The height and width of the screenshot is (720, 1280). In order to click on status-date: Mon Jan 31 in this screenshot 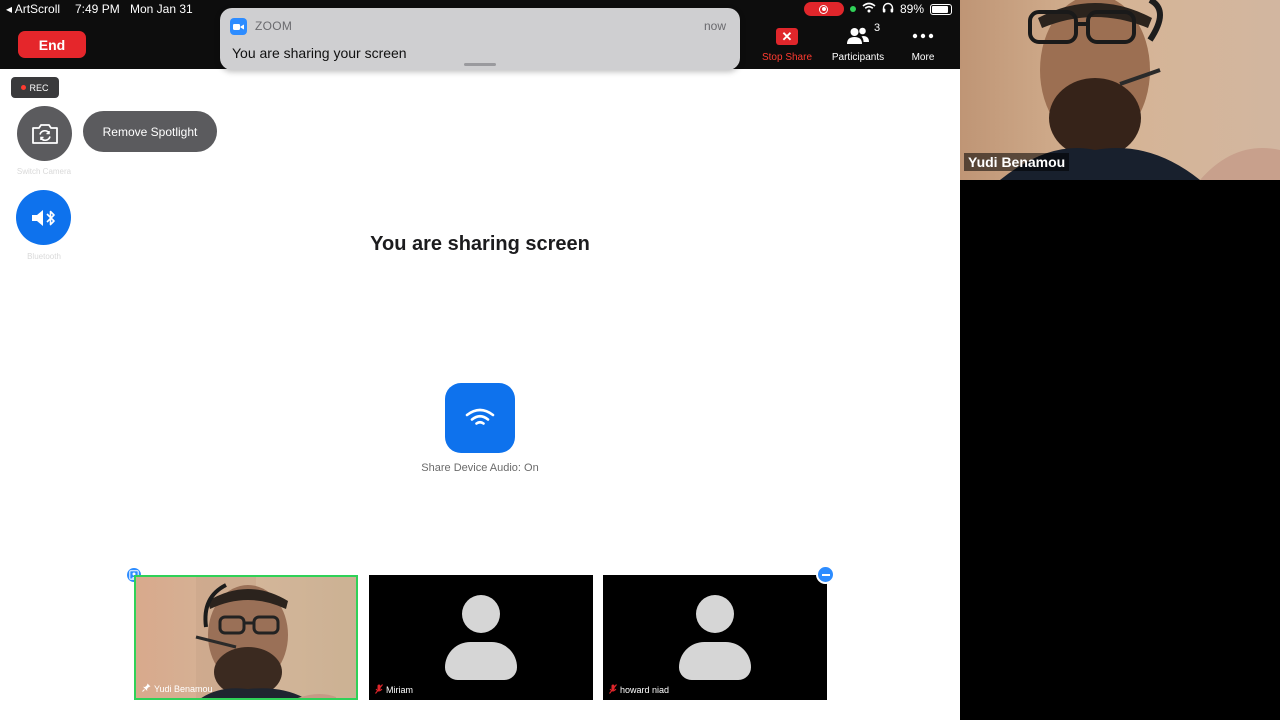, I will do `click(161, 9)`.